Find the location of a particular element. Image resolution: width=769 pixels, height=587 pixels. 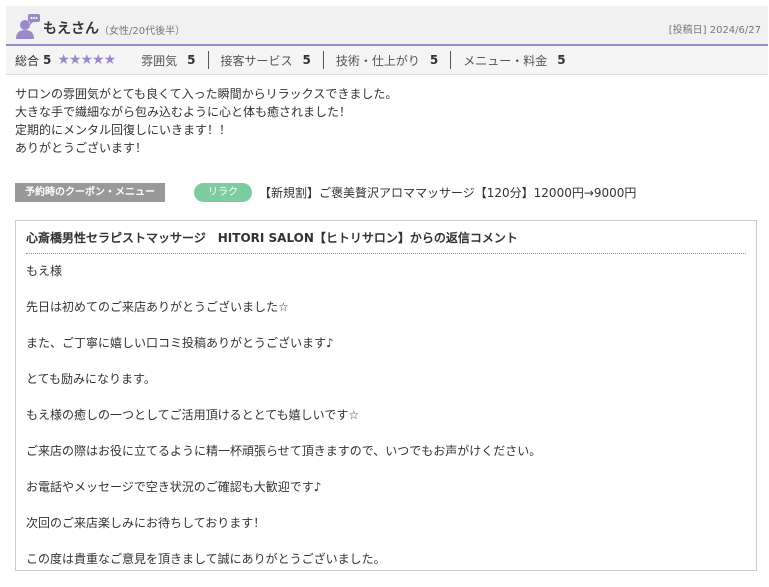

review-line: サロンの雰囲気がとても良くて入った瞬間からリラックスできました。 is located at coordinates (206, 94).